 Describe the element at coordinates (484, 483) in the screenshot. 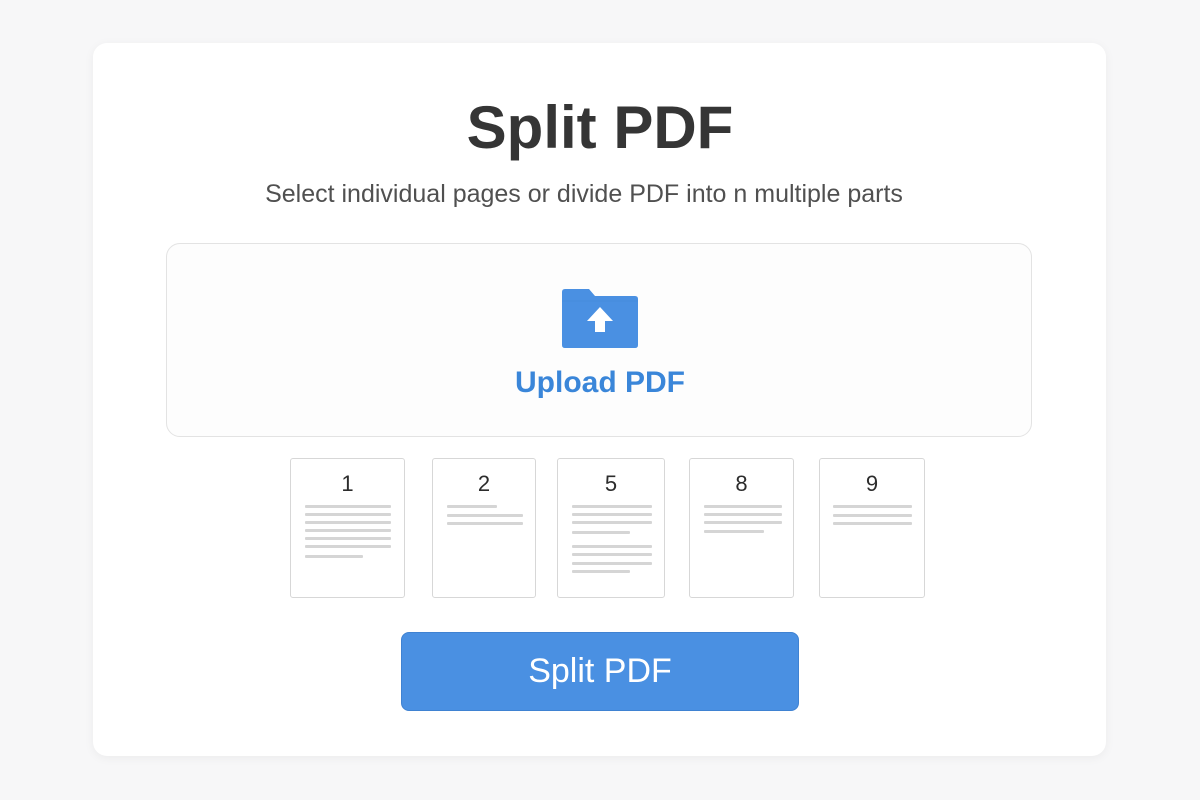

I see `page-number: 2` at that location.